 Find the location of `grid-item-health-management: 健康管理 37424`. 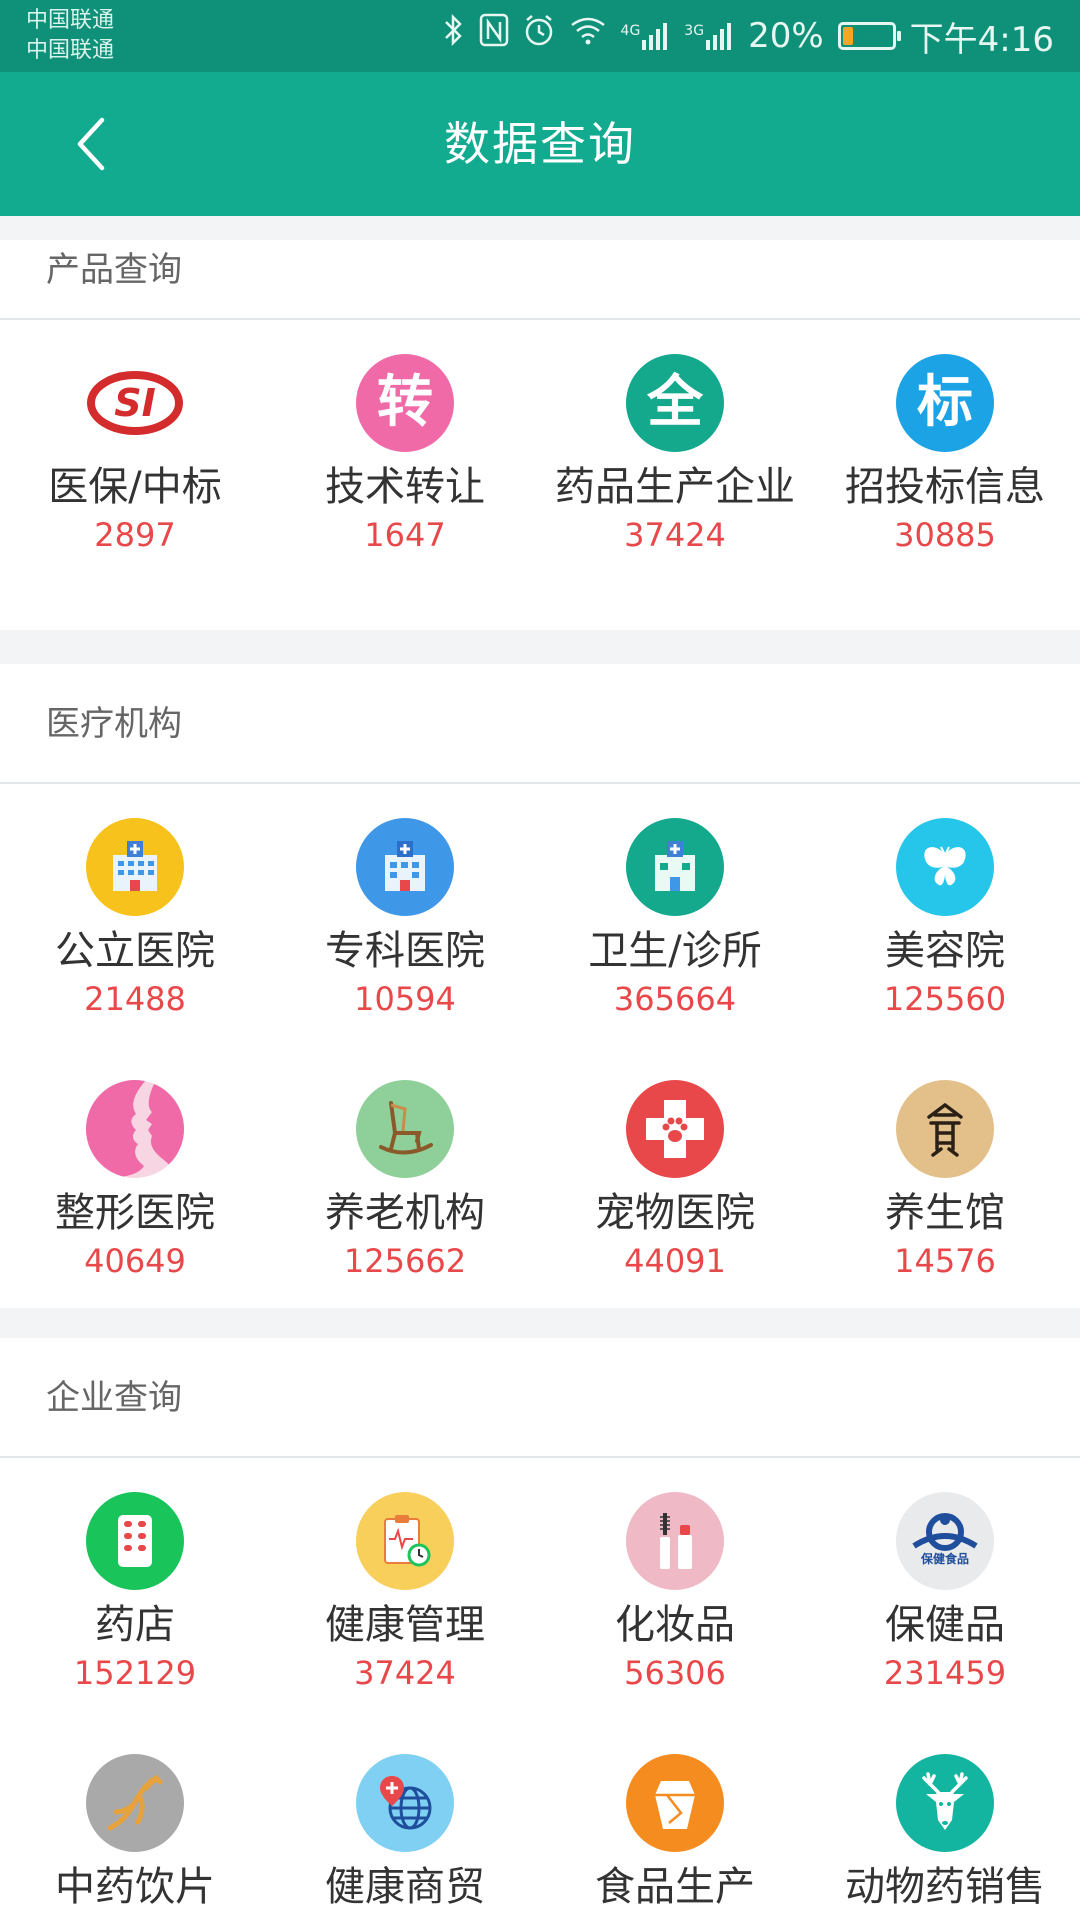

grid-item-health-management: 健康管理 37424 is located at coordinates (405, 1589).